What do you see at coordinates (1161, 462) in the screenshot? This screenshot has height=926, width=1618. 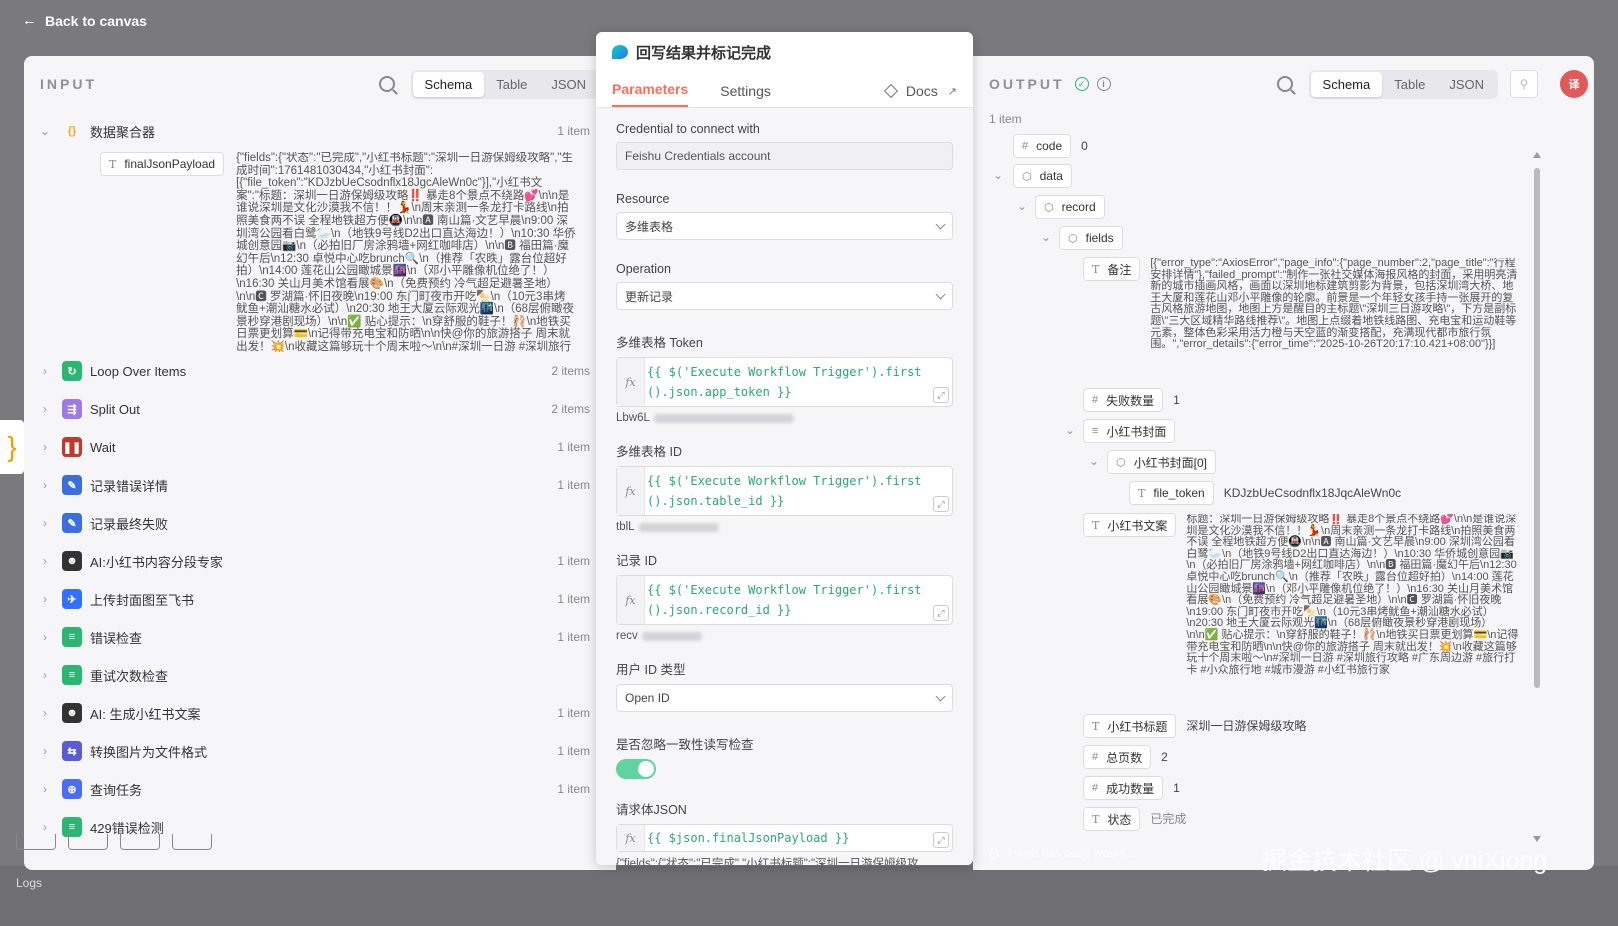 I see `key-cover-0: ⬡ 小红书封面[0]` at bounding box center [1161, 462].